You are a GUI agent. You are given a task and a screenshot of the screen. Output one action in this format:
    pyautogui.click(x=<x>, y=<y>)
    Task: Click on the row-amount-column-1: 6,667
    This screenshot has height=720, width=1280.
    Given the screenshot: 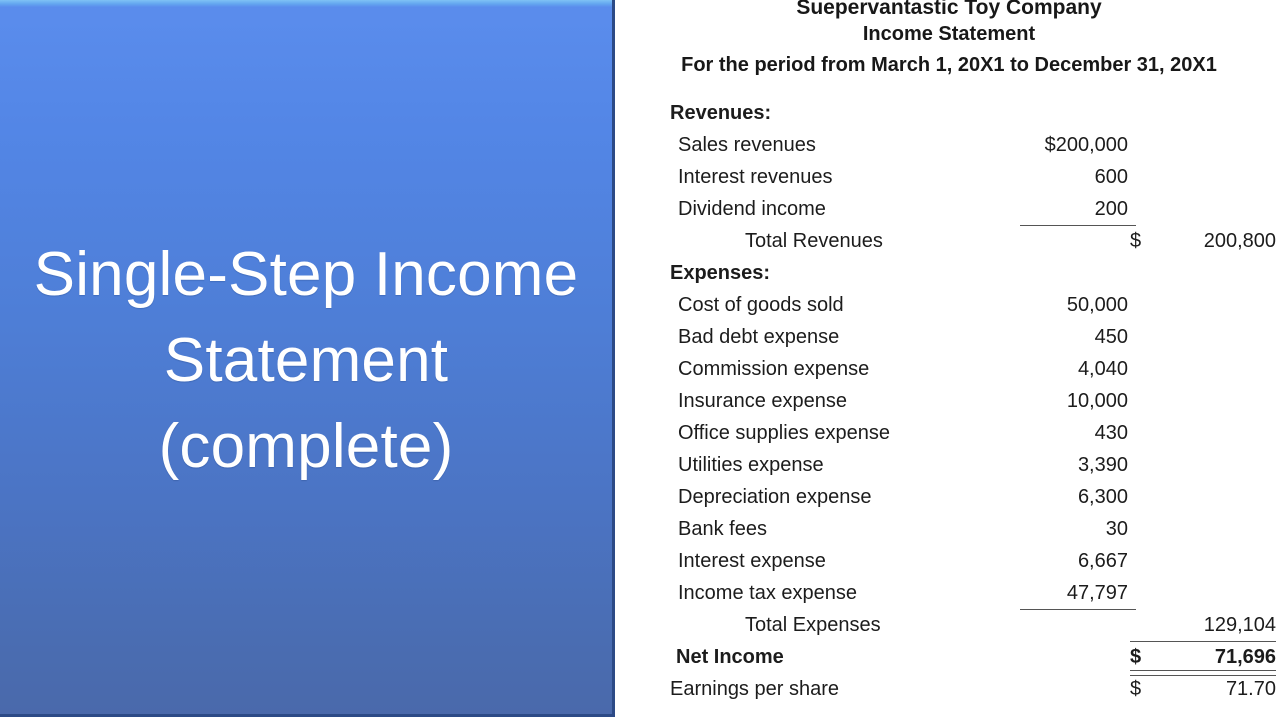 What is the action you would take?
    pyautogui.click(x=1102, y=560)
    